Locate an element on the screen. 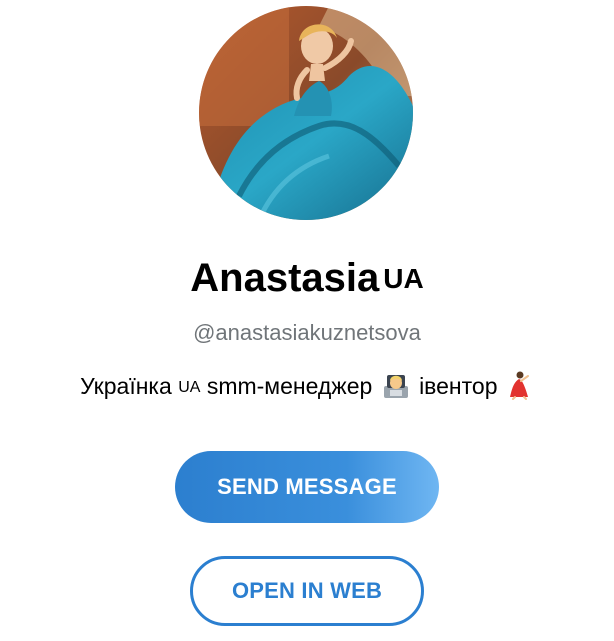  profile-name: Anastasia UA is located at coordinates (307, 278).